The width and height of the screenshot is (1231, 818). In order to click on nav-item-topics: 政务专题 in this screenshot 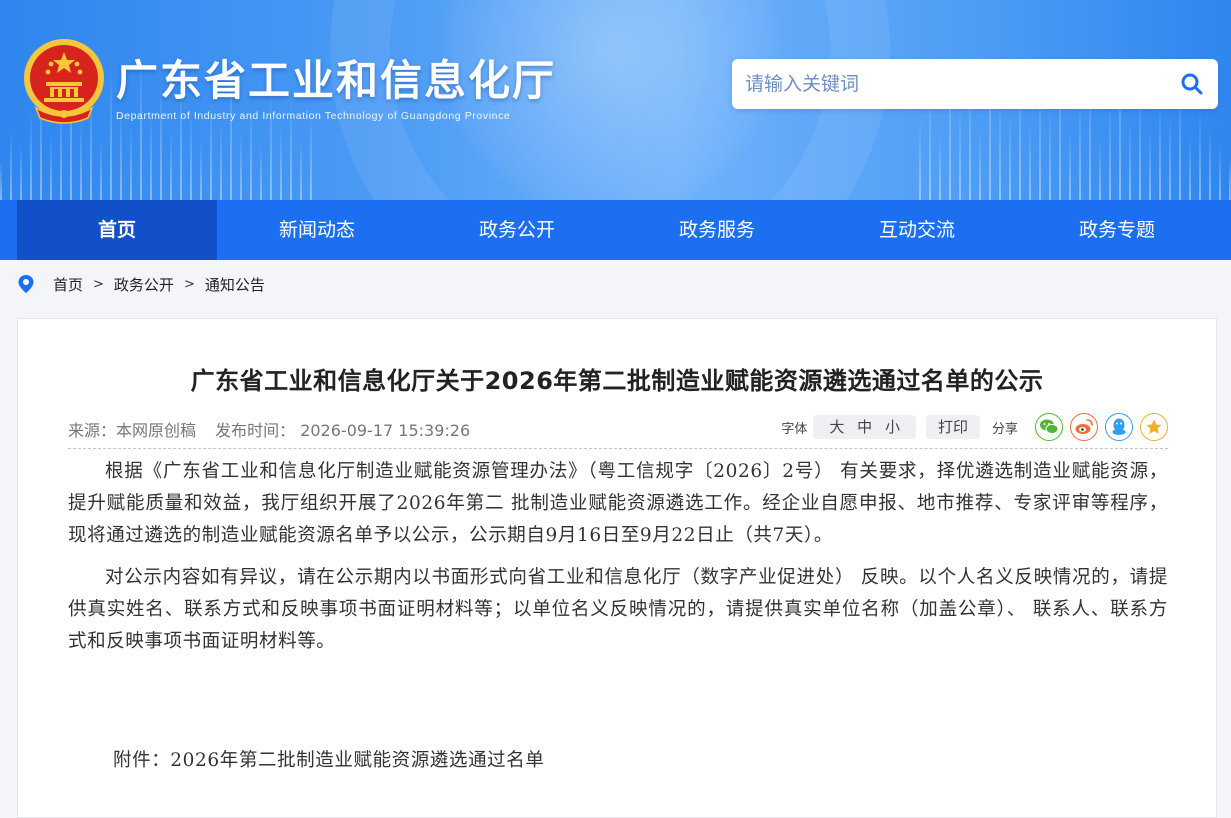, I will do `click(1117, 230)`.